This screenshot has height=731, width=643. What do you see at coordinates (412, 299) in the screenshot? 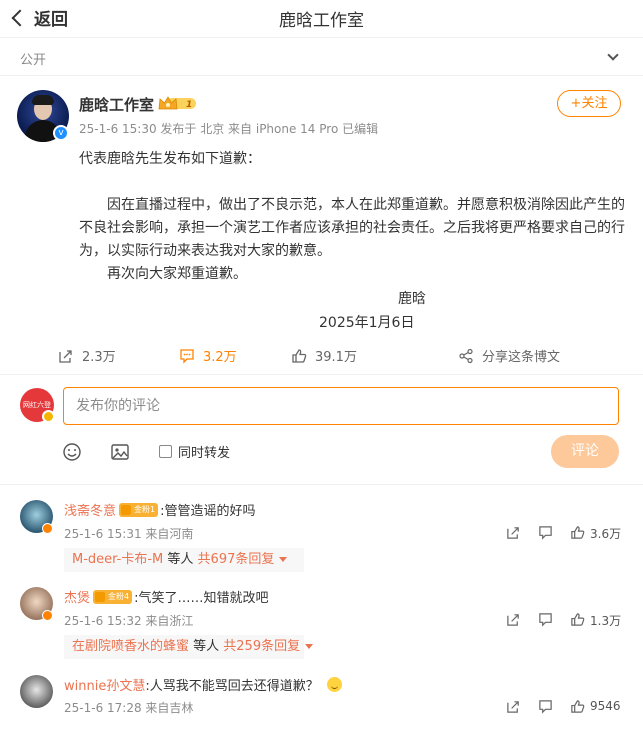
I see `post-signature: 鹿晗` at bounding box center [412, 299].